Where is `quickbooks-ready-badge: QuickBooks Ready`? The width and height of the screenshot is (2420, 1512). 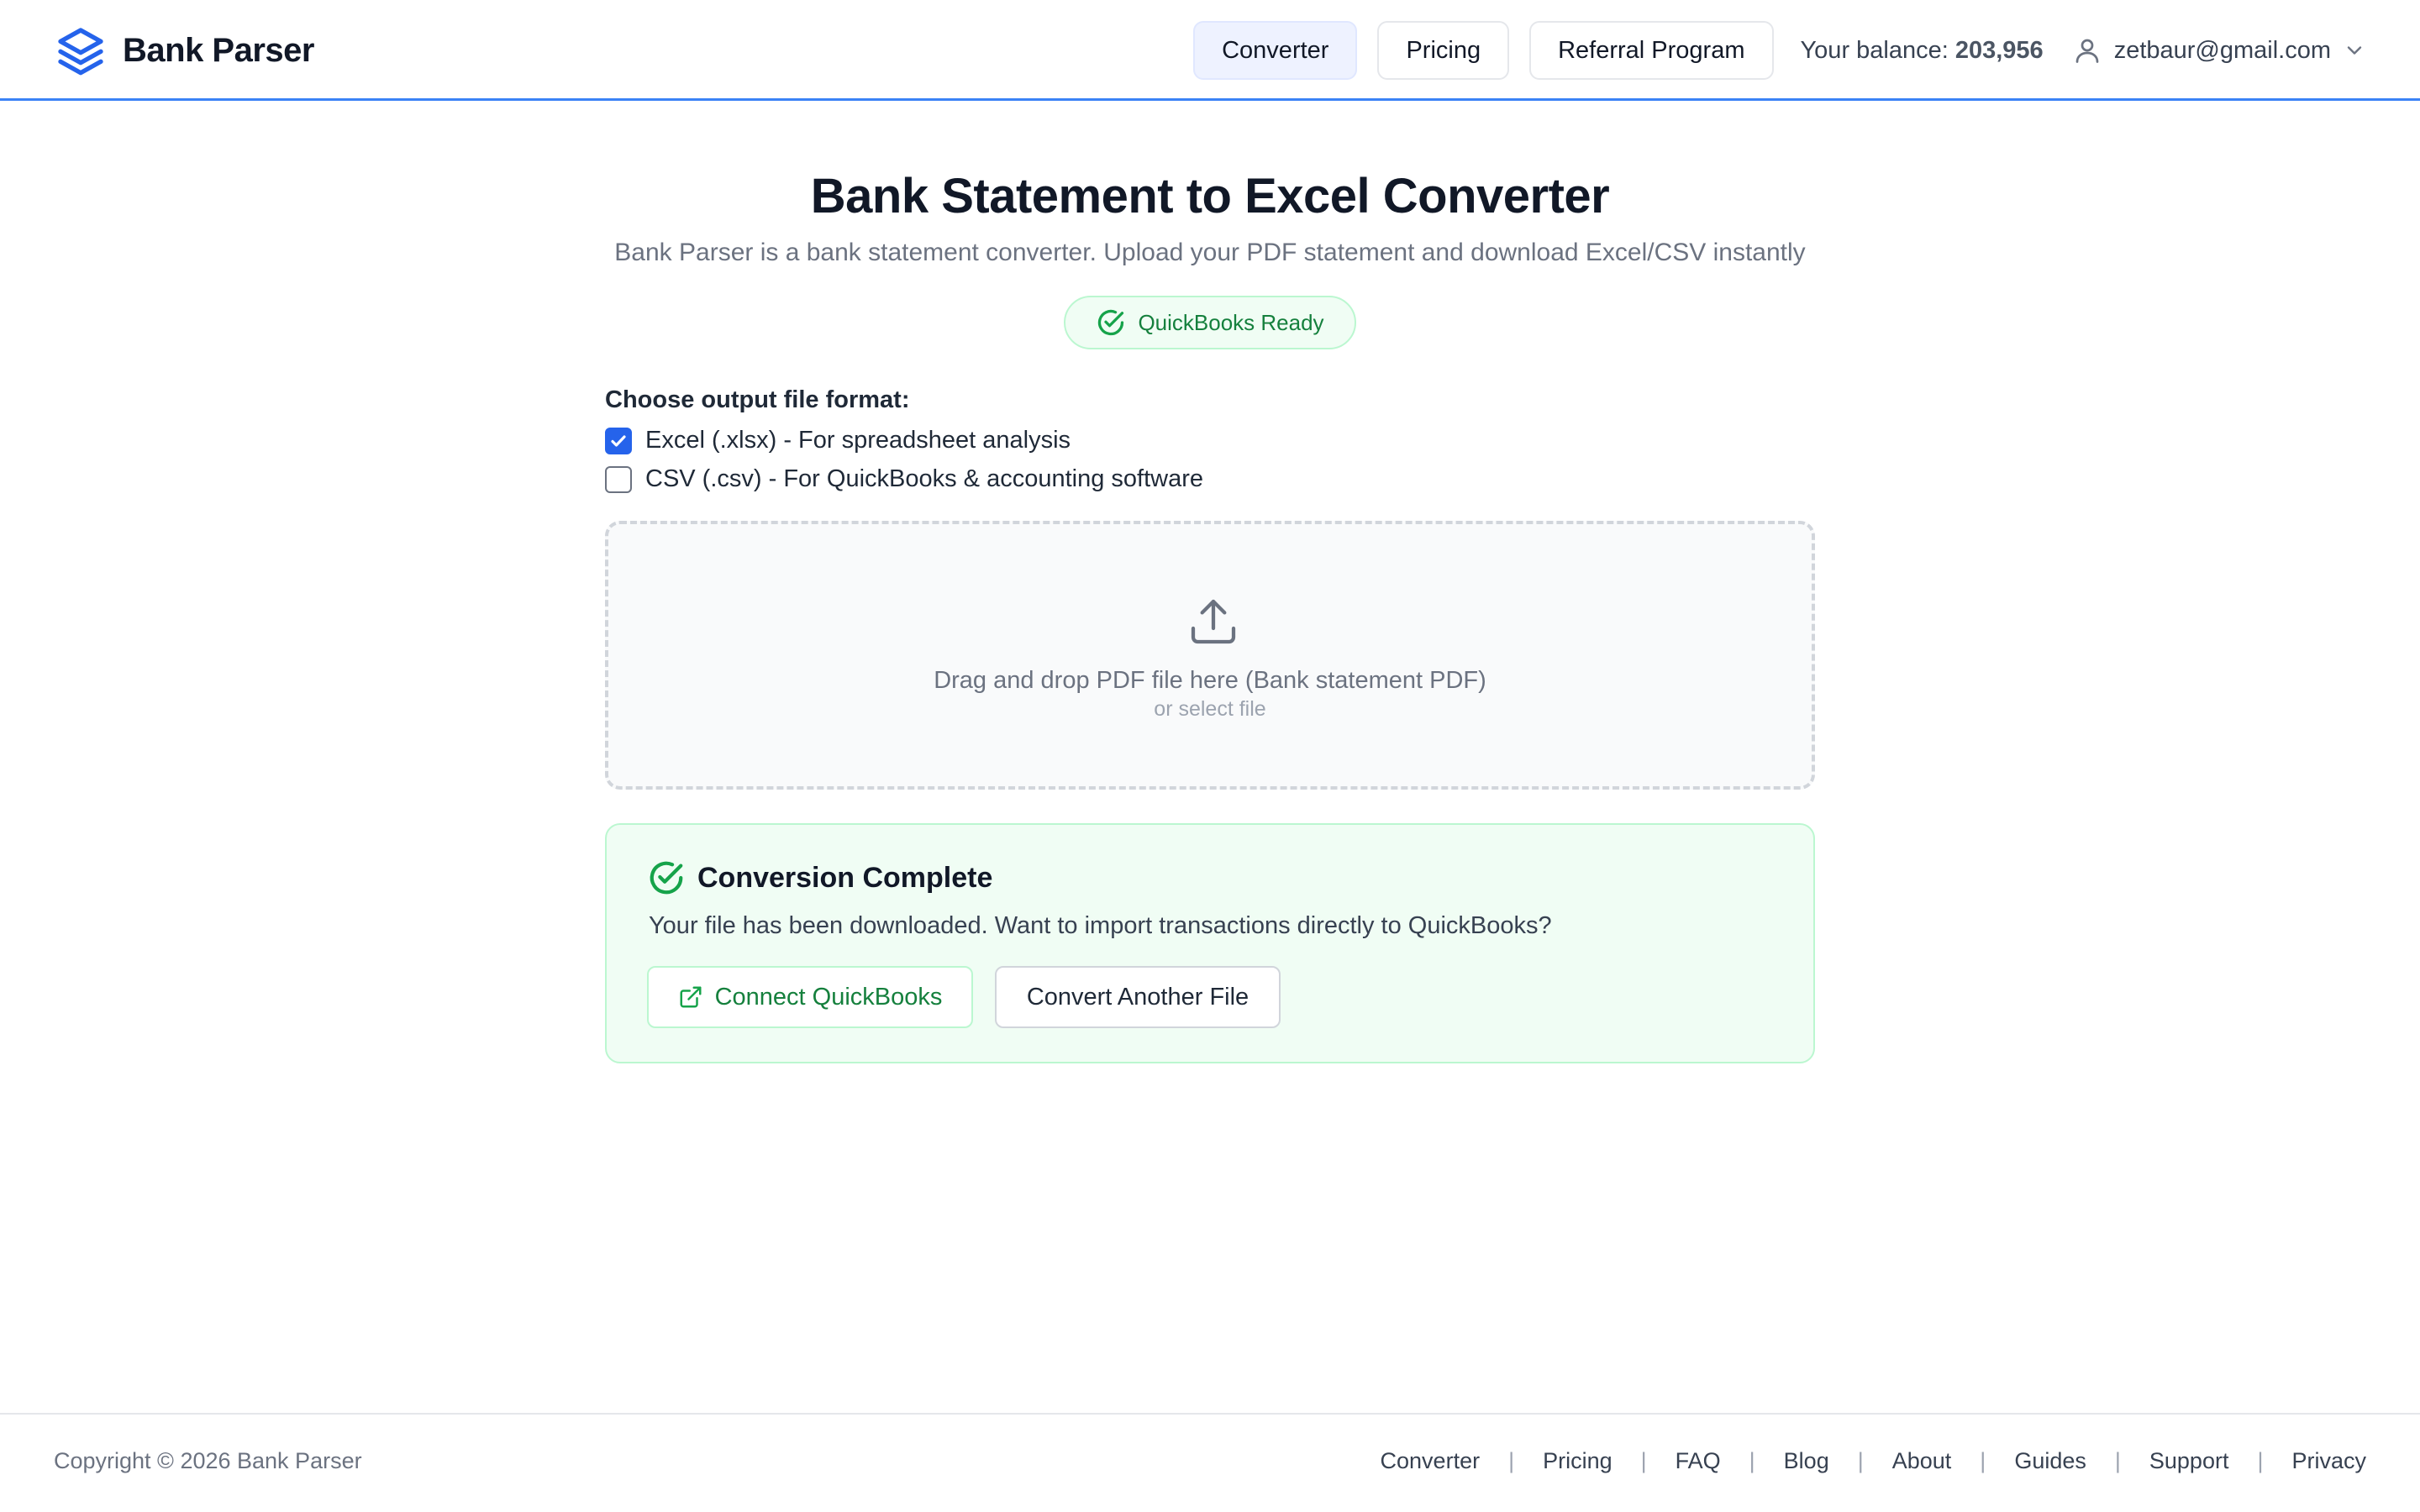
quickbooks-ready-badge: QuickBooks Ready is located at coordinates (1210, 322).